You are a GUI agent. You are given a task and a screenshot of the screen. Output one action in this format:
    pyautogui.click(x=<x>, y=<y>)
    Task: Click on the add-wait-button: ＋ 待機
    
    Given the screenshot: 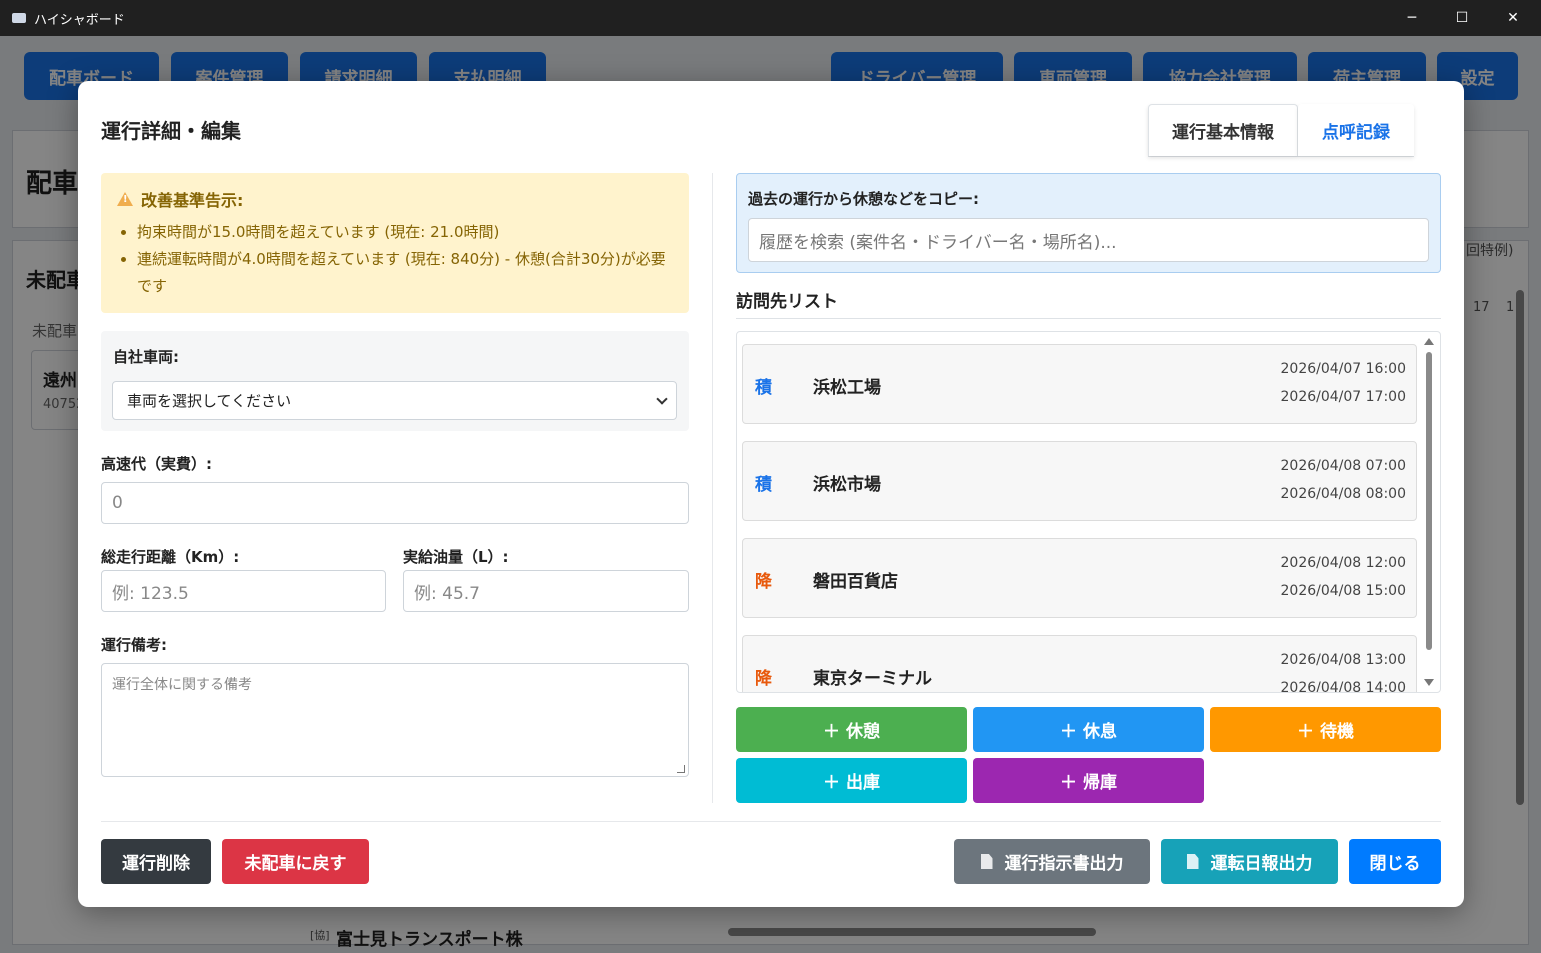 What is the action you would take?
    pyautogui.click(x=1325, y=729)
    